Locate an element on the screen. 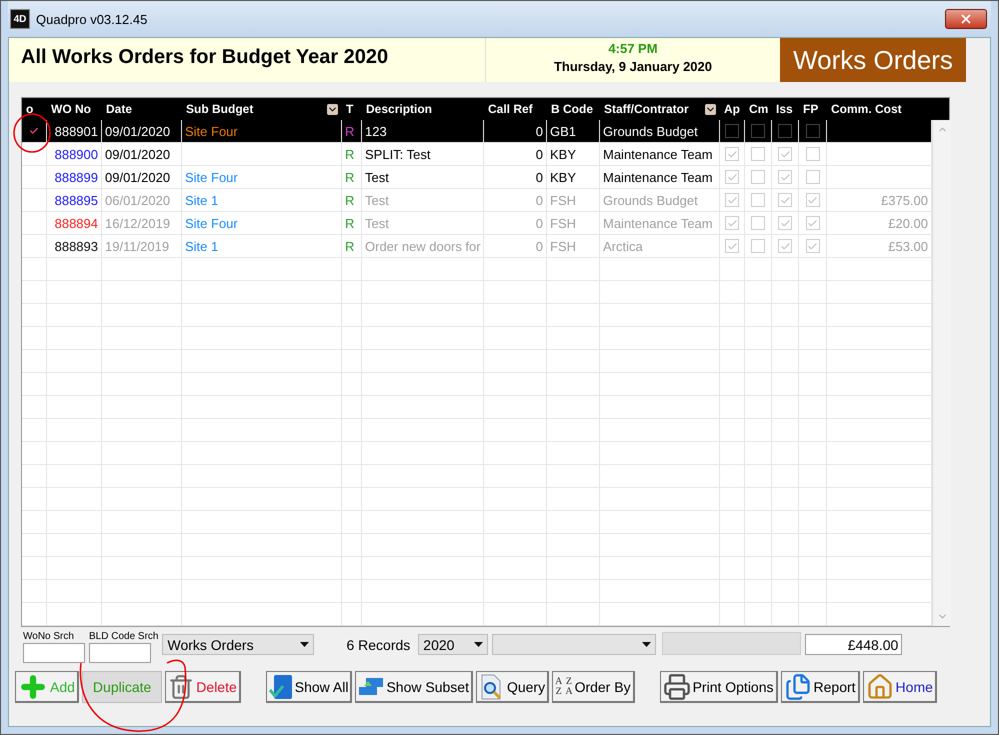  column-header: FP is located at coordinates (810, 109).